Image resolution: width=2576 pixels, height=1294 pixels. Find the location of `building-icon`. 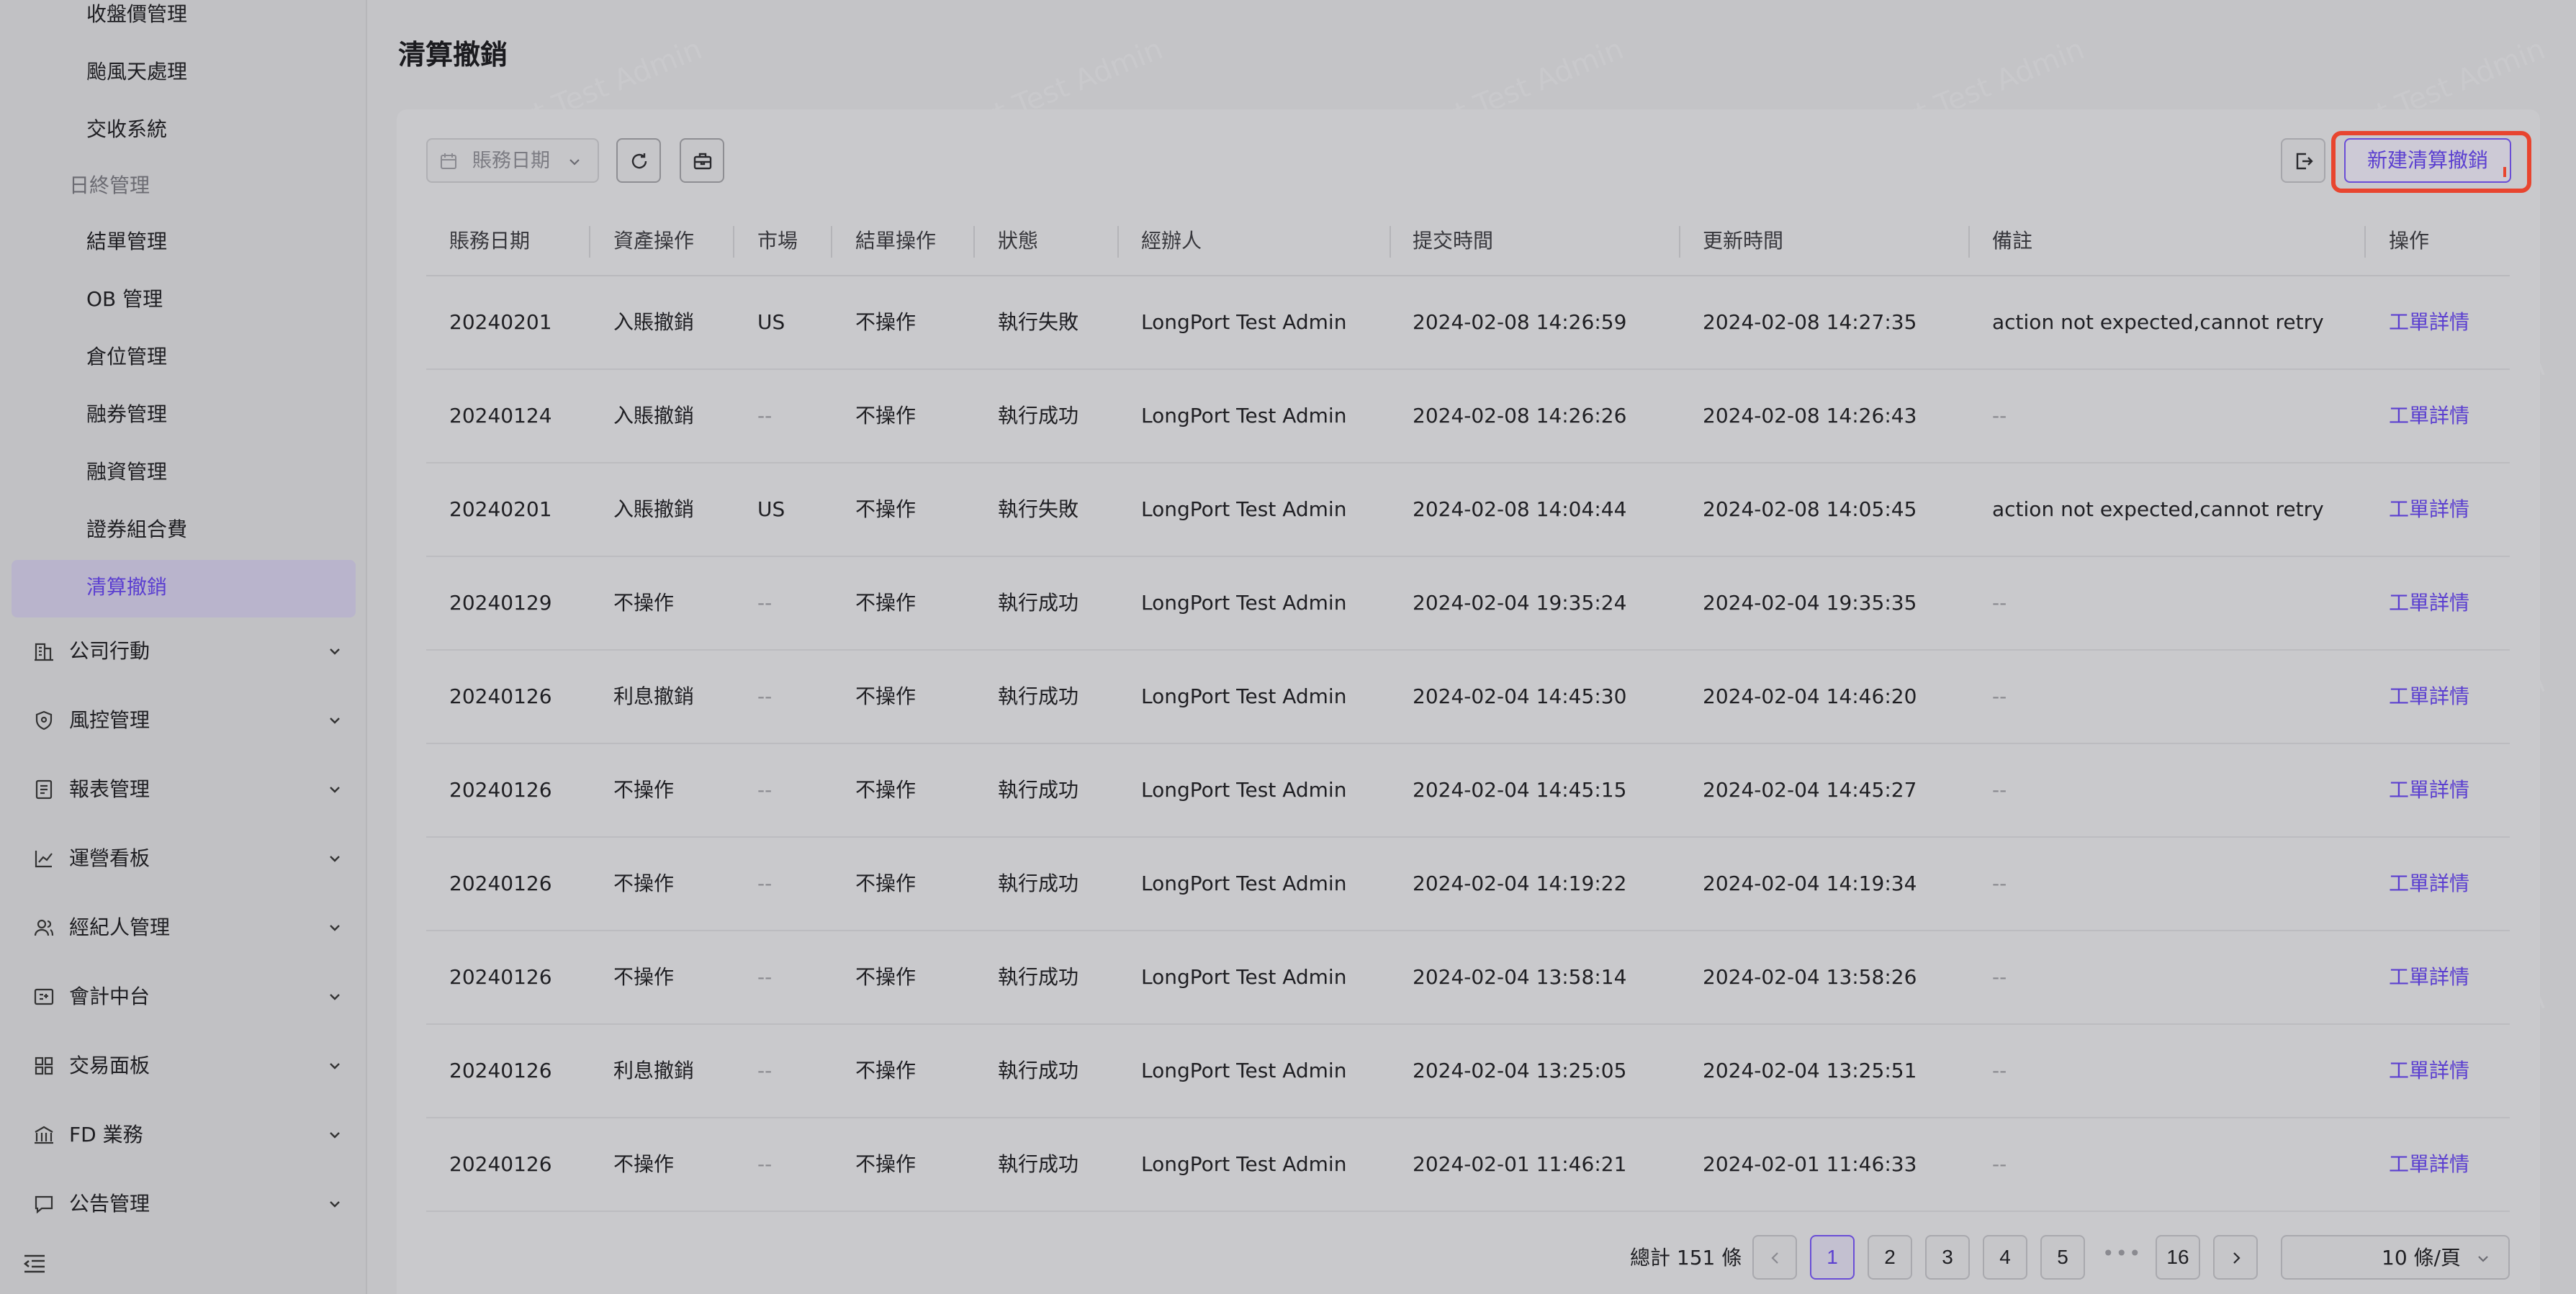

building-icon is located at coordinates (44, 651).